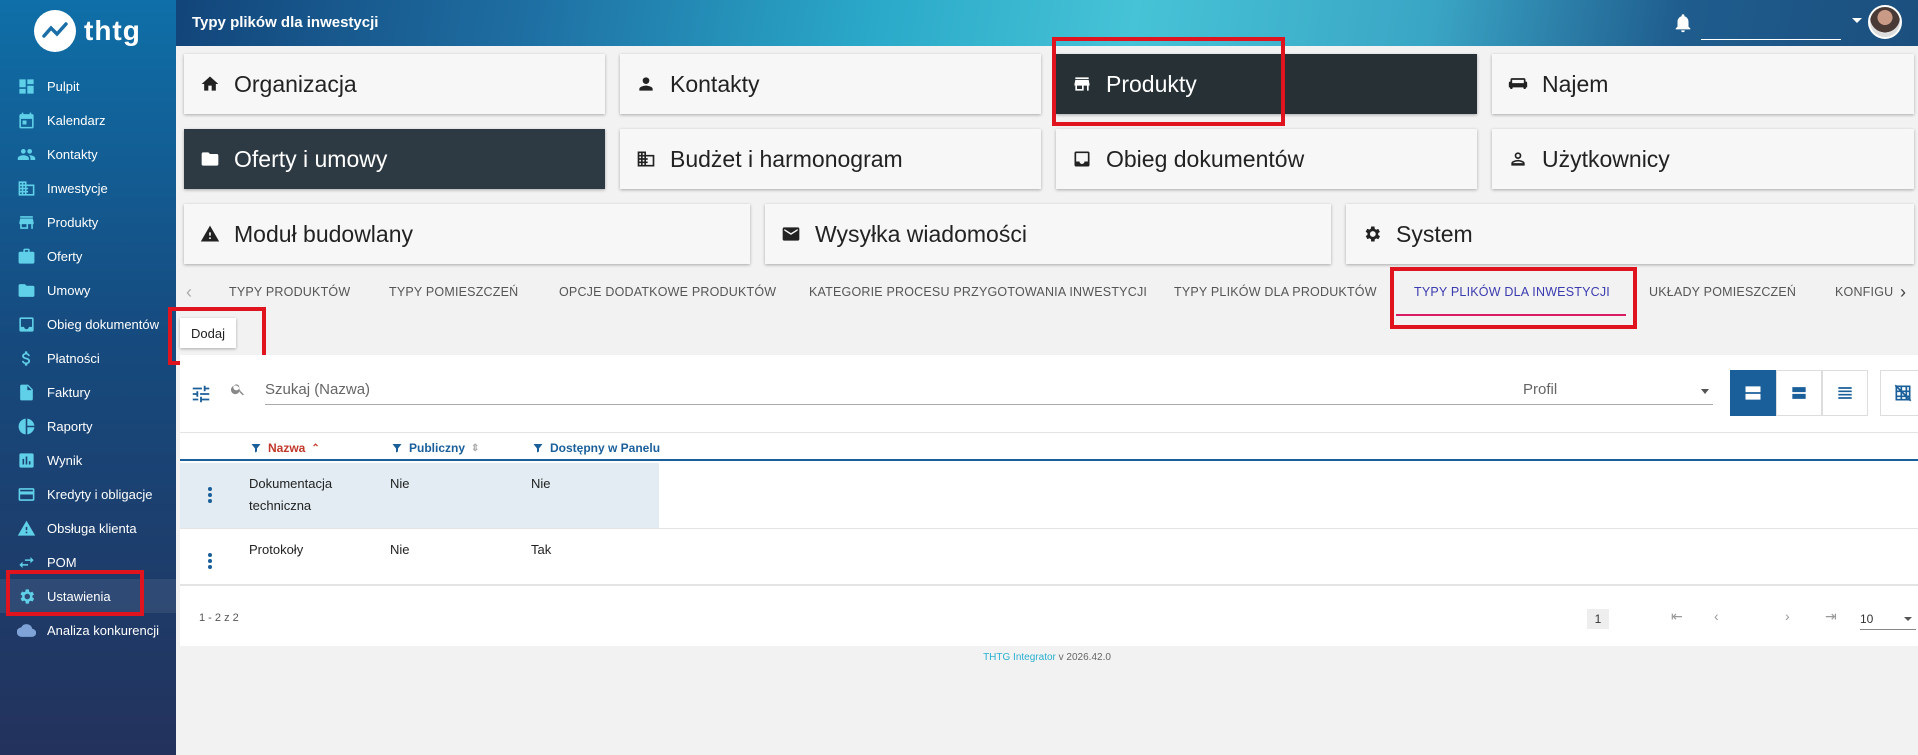  I want to click on sidebar-item-label: Wynik, so click(65, 460).